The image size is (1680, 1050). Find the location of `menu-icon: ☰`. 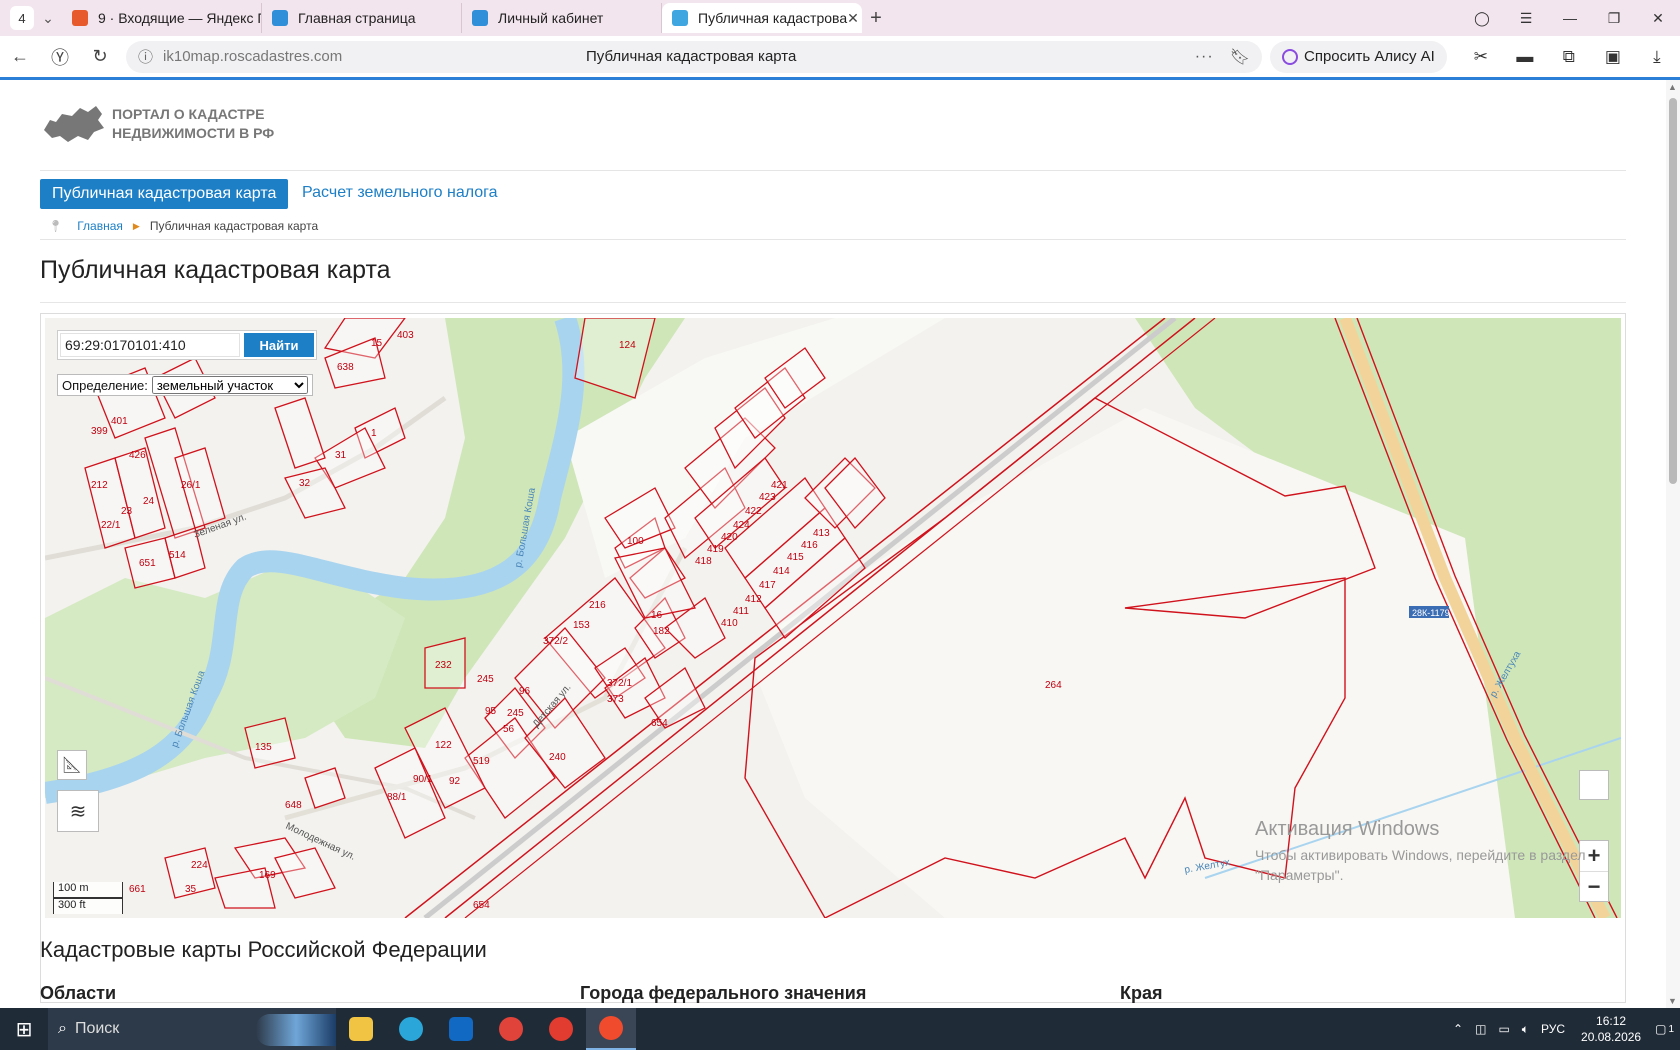

menu-icon: ☰ is located at coordinates (1526, 18).